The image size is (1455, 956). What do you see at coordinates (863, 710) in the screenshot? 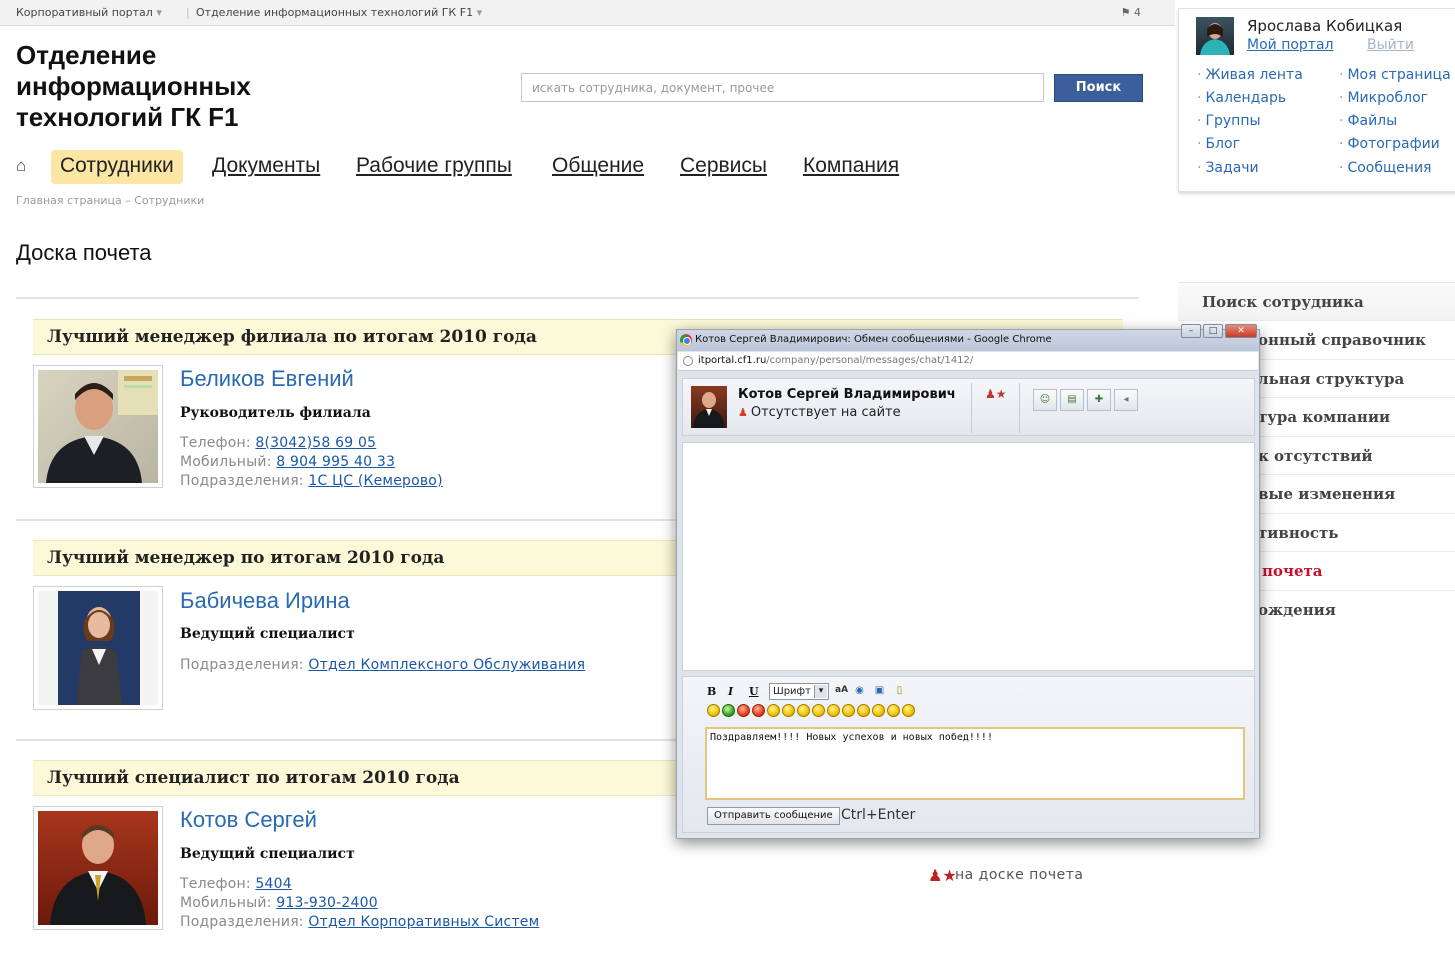
I see `grin-icon` at bounding box center [863, 710].